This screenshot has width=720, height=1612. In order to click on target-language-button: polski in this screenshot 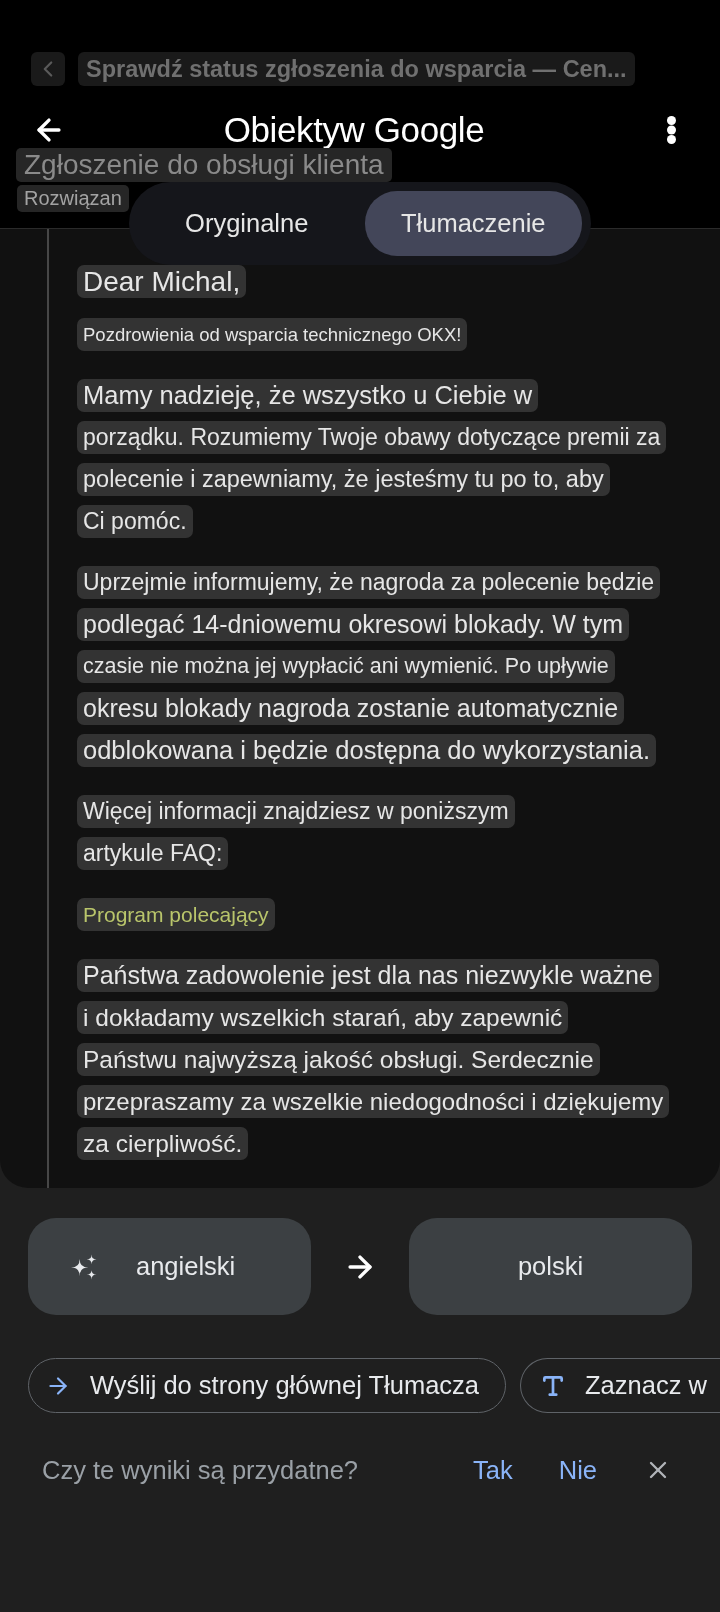, I will do `click(550, 1266)`.